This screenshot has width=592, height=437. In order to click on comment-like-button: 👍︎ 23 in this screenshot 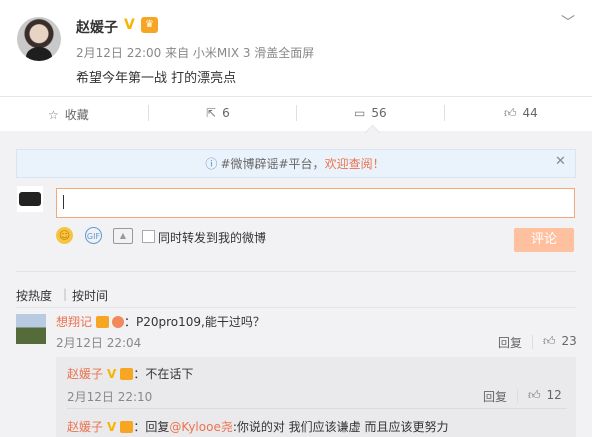, I will do `click(560, 341)`.